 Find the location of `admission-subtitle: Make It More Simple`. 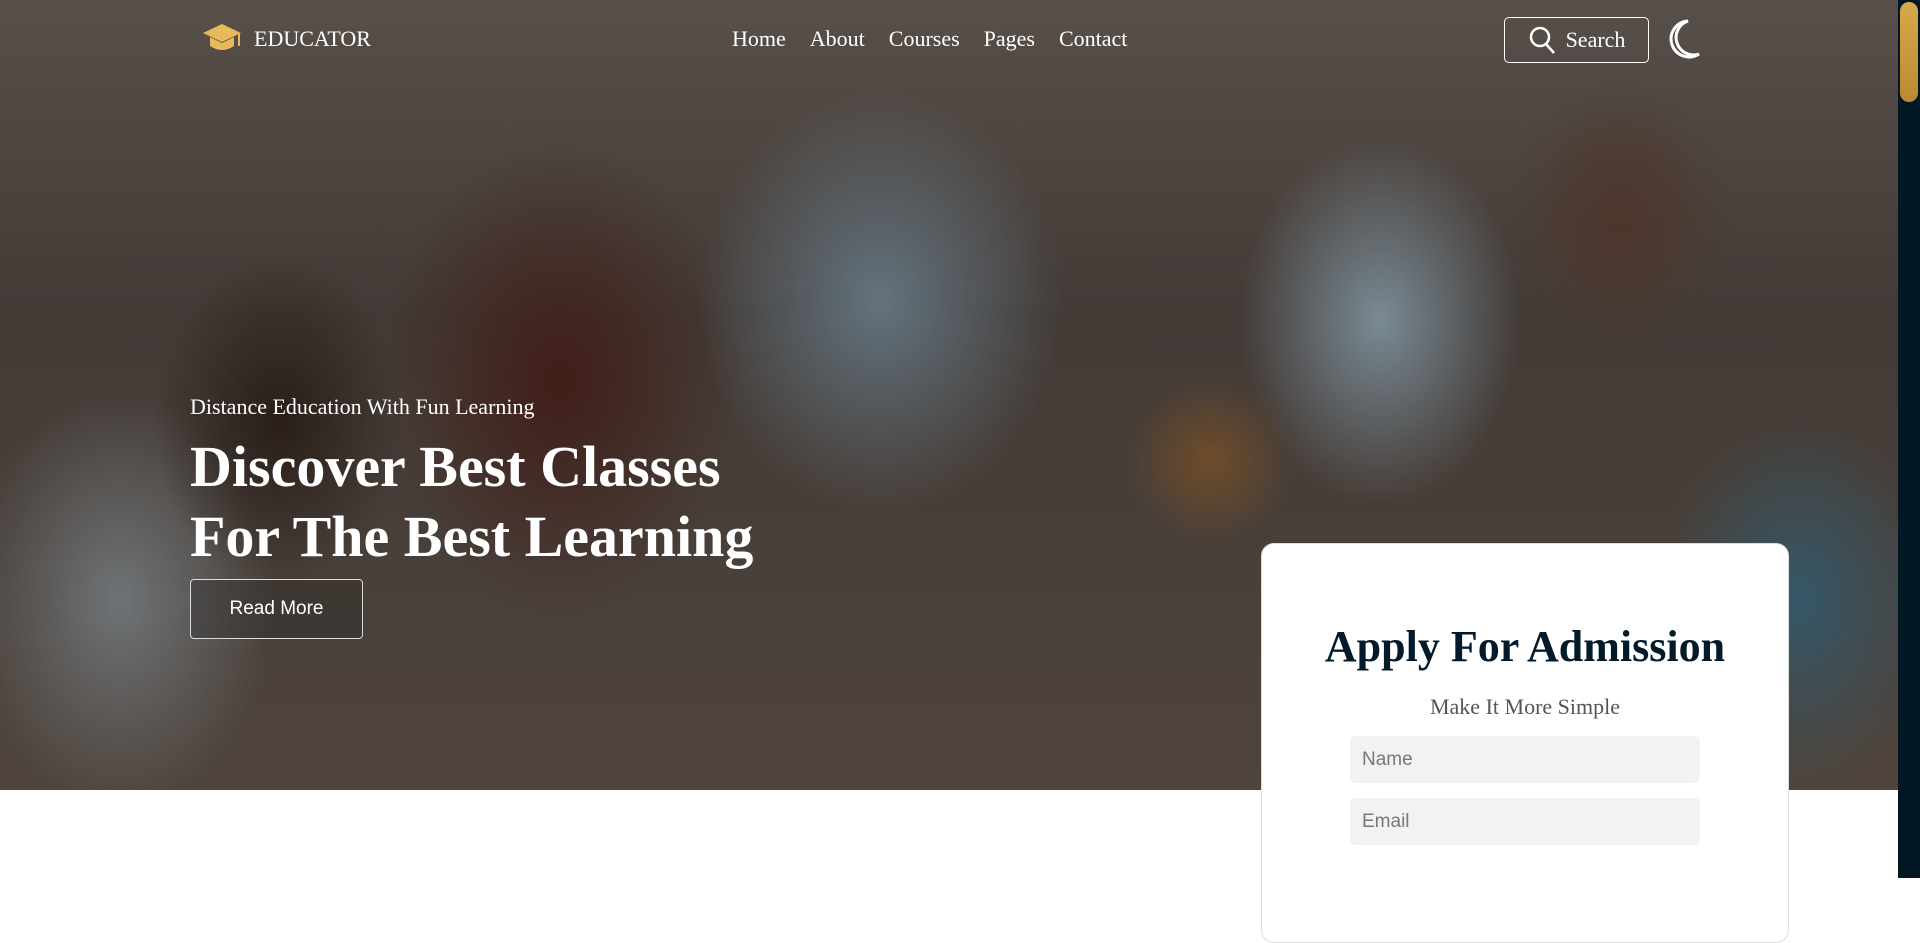

admission-subtitle: Make It More Simple is located at coordinates (1525, 706).